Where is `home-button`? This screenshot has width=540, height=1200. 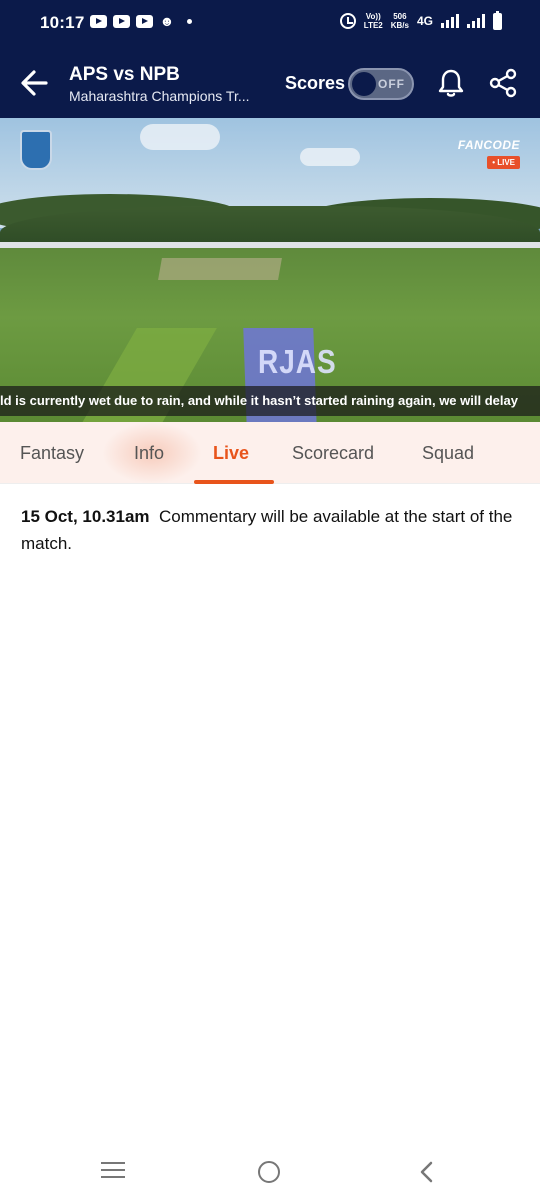
home-button is located at coordinates (269, 1172).